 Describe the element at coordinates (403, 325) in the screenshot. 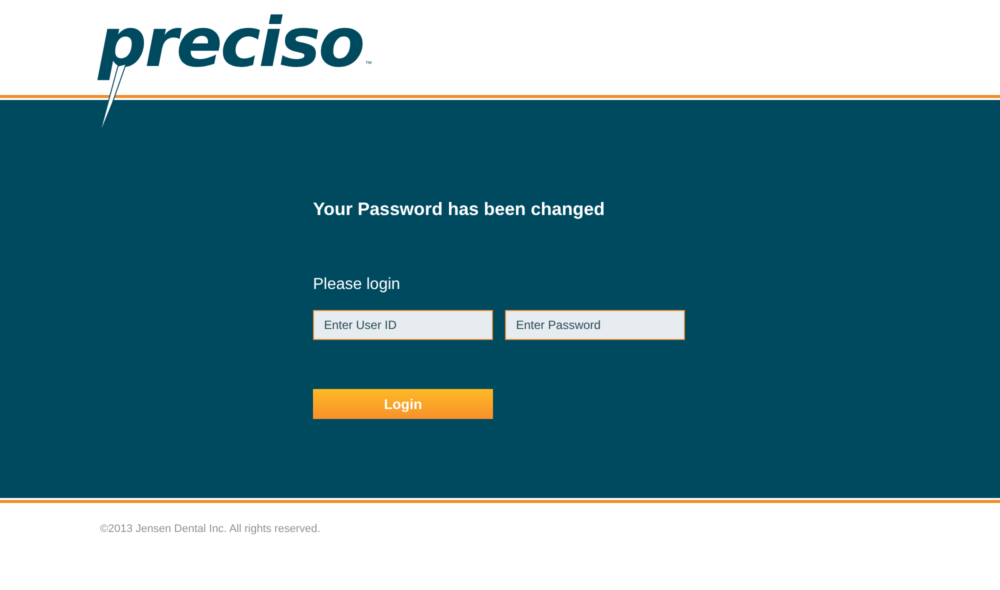

I see `user-id-field: Enter User ID` at that location.